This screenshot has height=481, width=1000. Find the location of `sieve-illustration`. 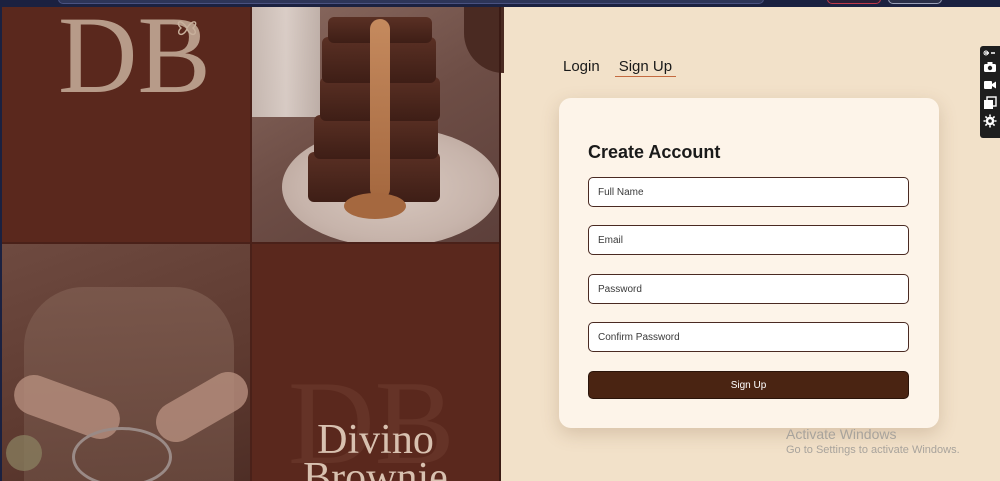

sieve-illustration is located at coordinates (122, 454).